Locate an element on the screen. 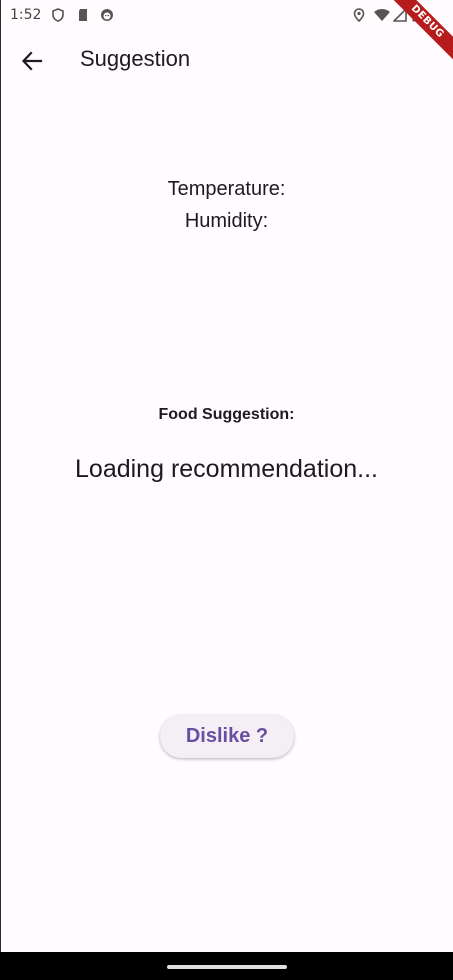 This screenshot has width=453, height=980. temperature-label: Temperature: is located at coordinates (226, 189).